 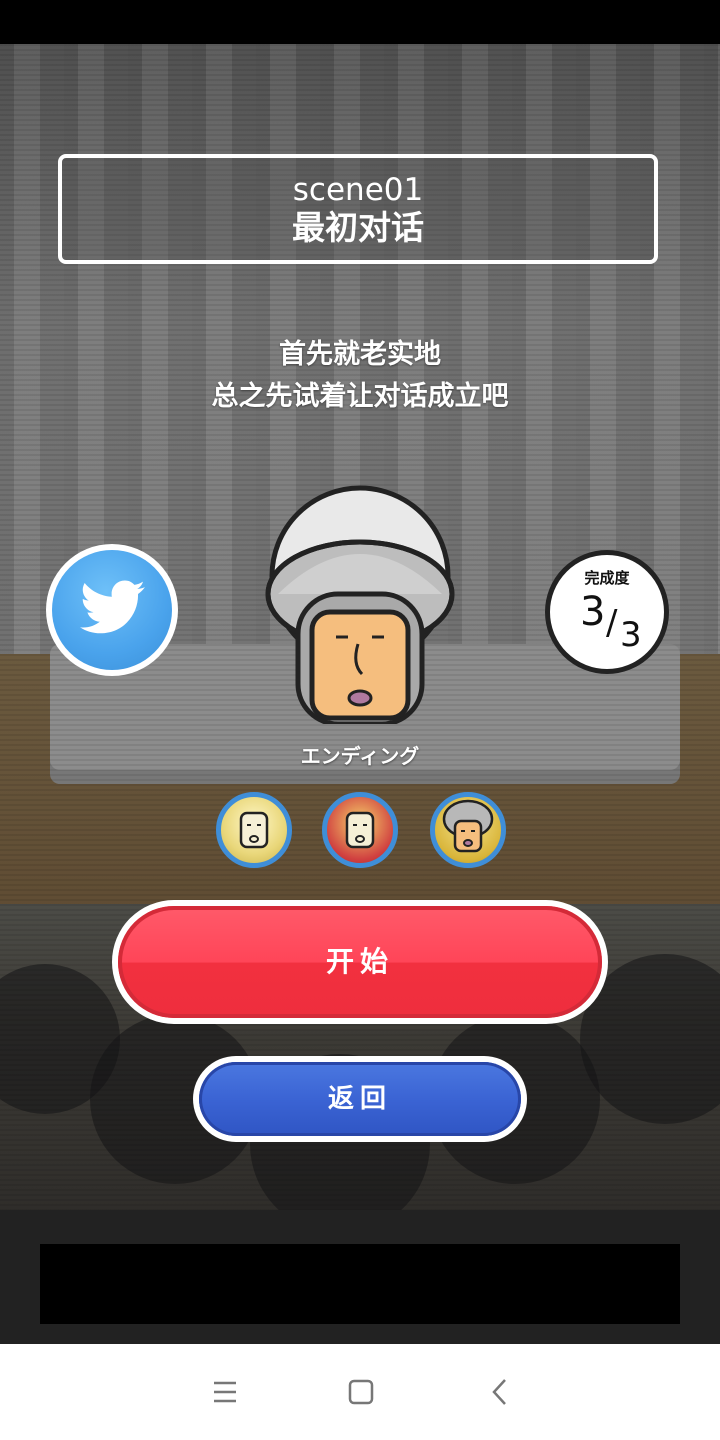 I want to click on completion-badge: 完成度 3 / 3, so click(x=607, y=612).